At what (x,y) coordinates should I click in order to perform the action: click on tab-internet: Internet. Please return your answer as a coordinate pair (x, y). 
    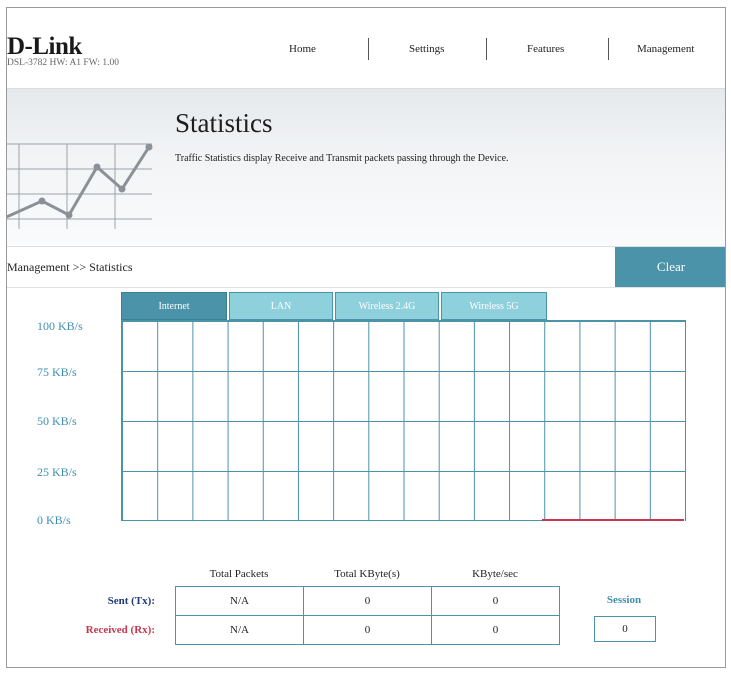
    Looking at the image, I should click on (174, 306).